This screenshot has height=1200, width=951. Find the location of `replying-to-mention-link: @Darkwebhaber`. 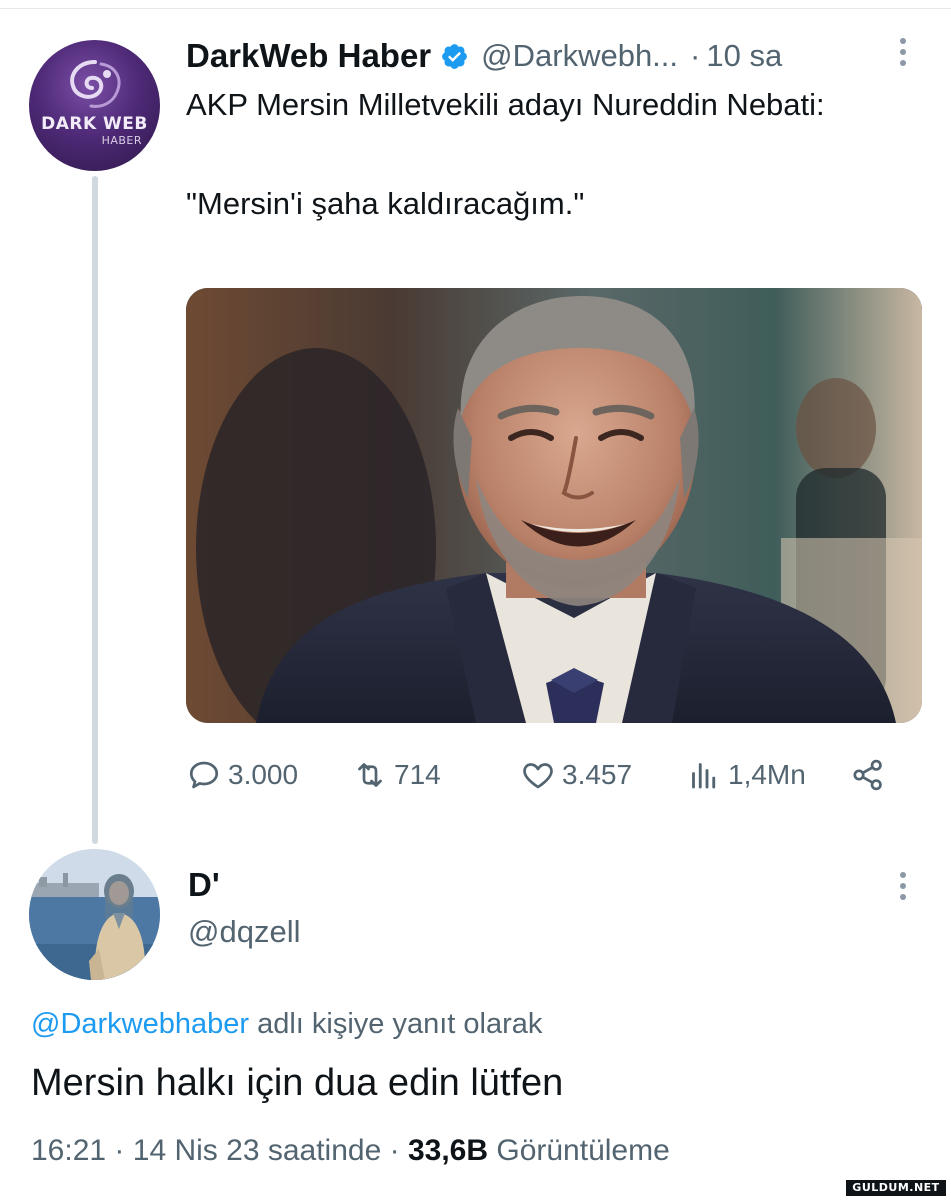

replying-to-mention-link: @Darkwebhaber is located at coordinates (140, 1024).